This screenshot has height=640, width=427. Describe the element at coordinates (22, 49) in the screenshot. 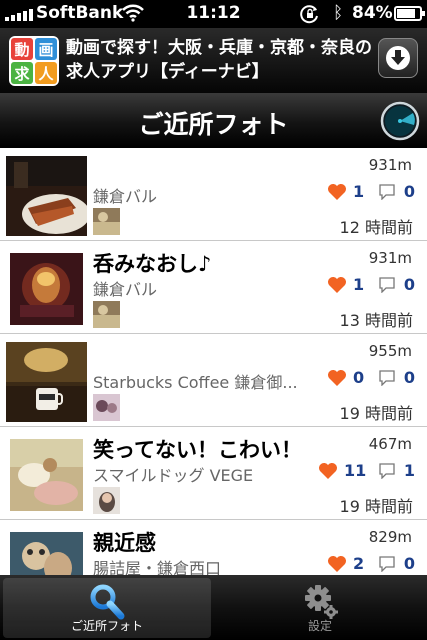

I see `ad-logo-char: 動` at that location.